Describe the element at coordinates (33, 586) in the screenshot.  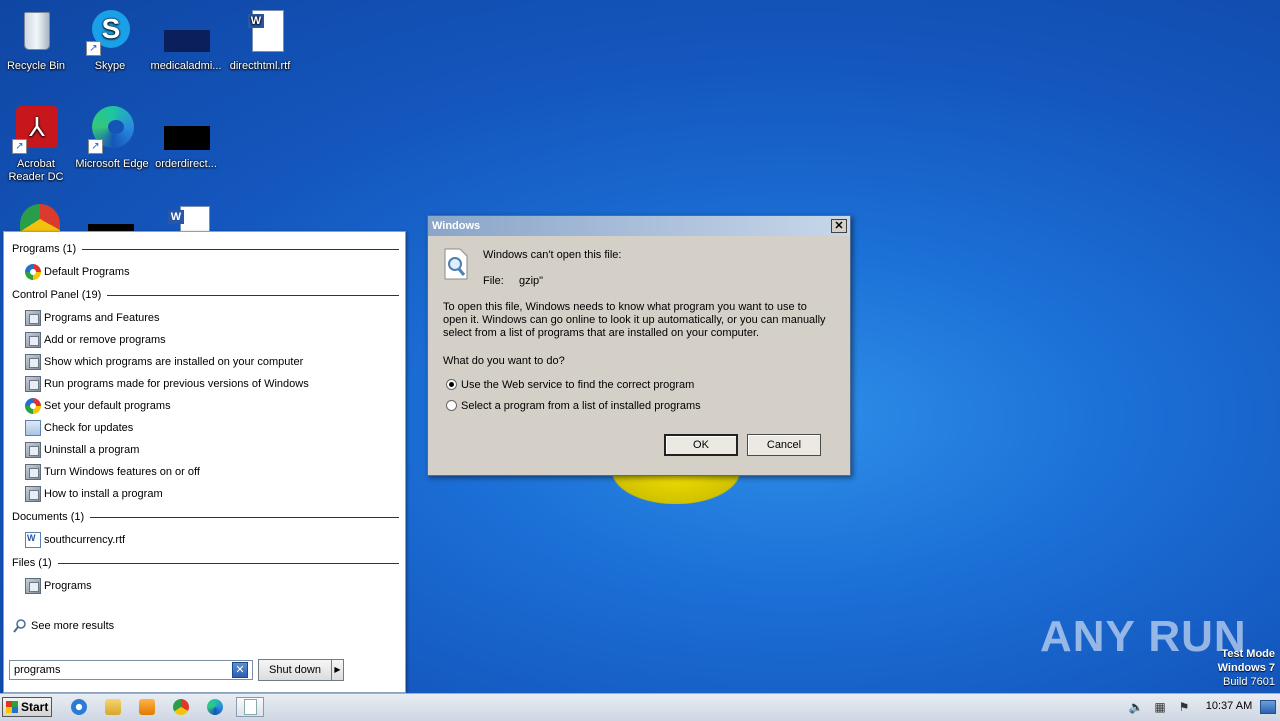
I see `folder-icon` at that location.